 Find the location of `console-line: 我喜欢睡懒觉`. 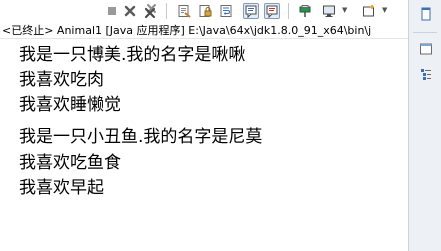

console-line: 我喜欢睡懒觉 is located at coordinates (70, 105).